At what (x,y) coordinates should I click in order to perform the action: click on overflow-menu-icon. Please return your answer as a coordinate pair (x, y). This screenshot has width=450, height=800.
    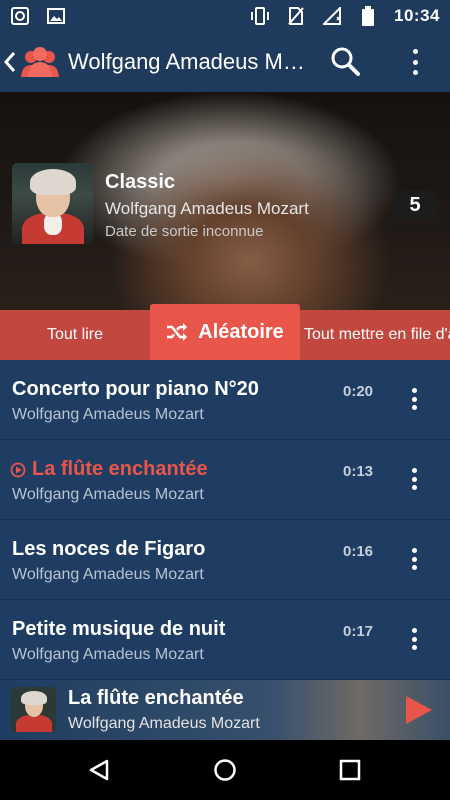
    Looking at the image, I should click on (415, 62).